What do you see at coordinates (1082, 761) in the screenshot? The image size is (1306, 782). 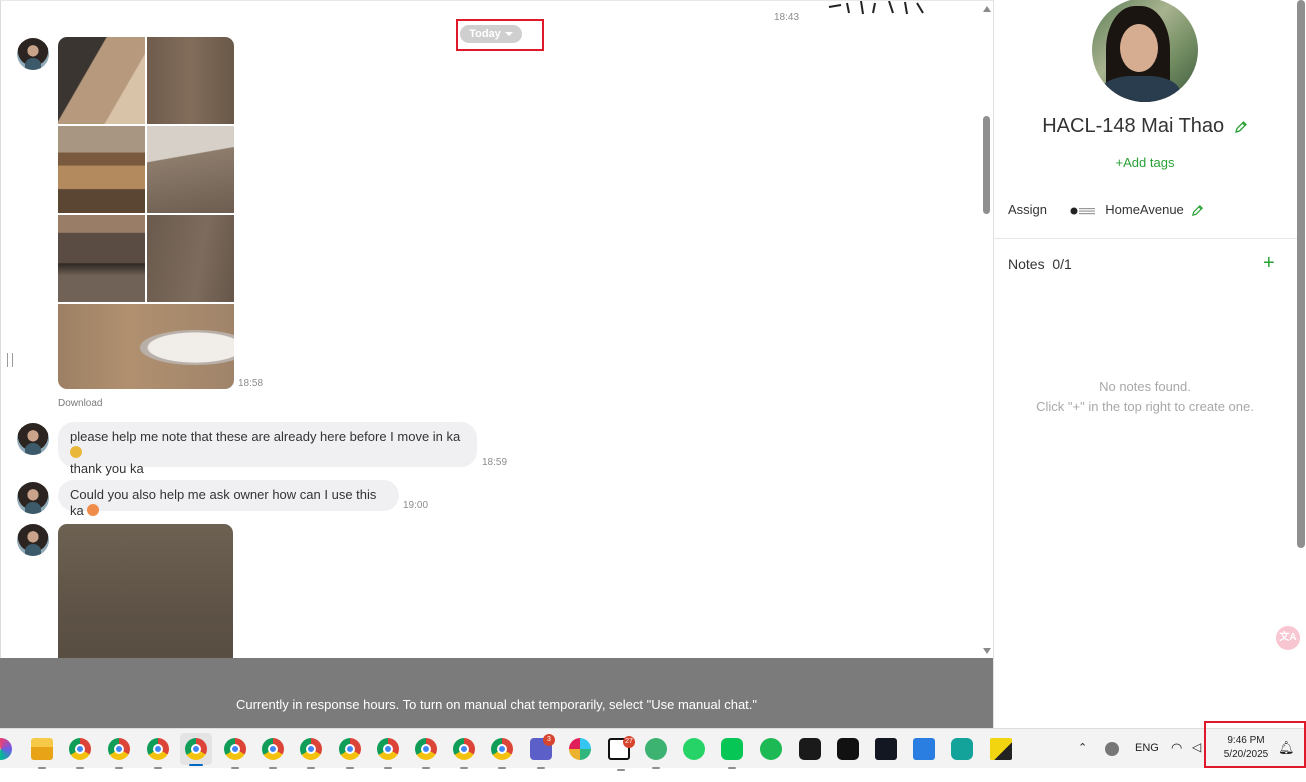 I see `chevron-up-icon: ⌃` at bounding box center [1082, 761].